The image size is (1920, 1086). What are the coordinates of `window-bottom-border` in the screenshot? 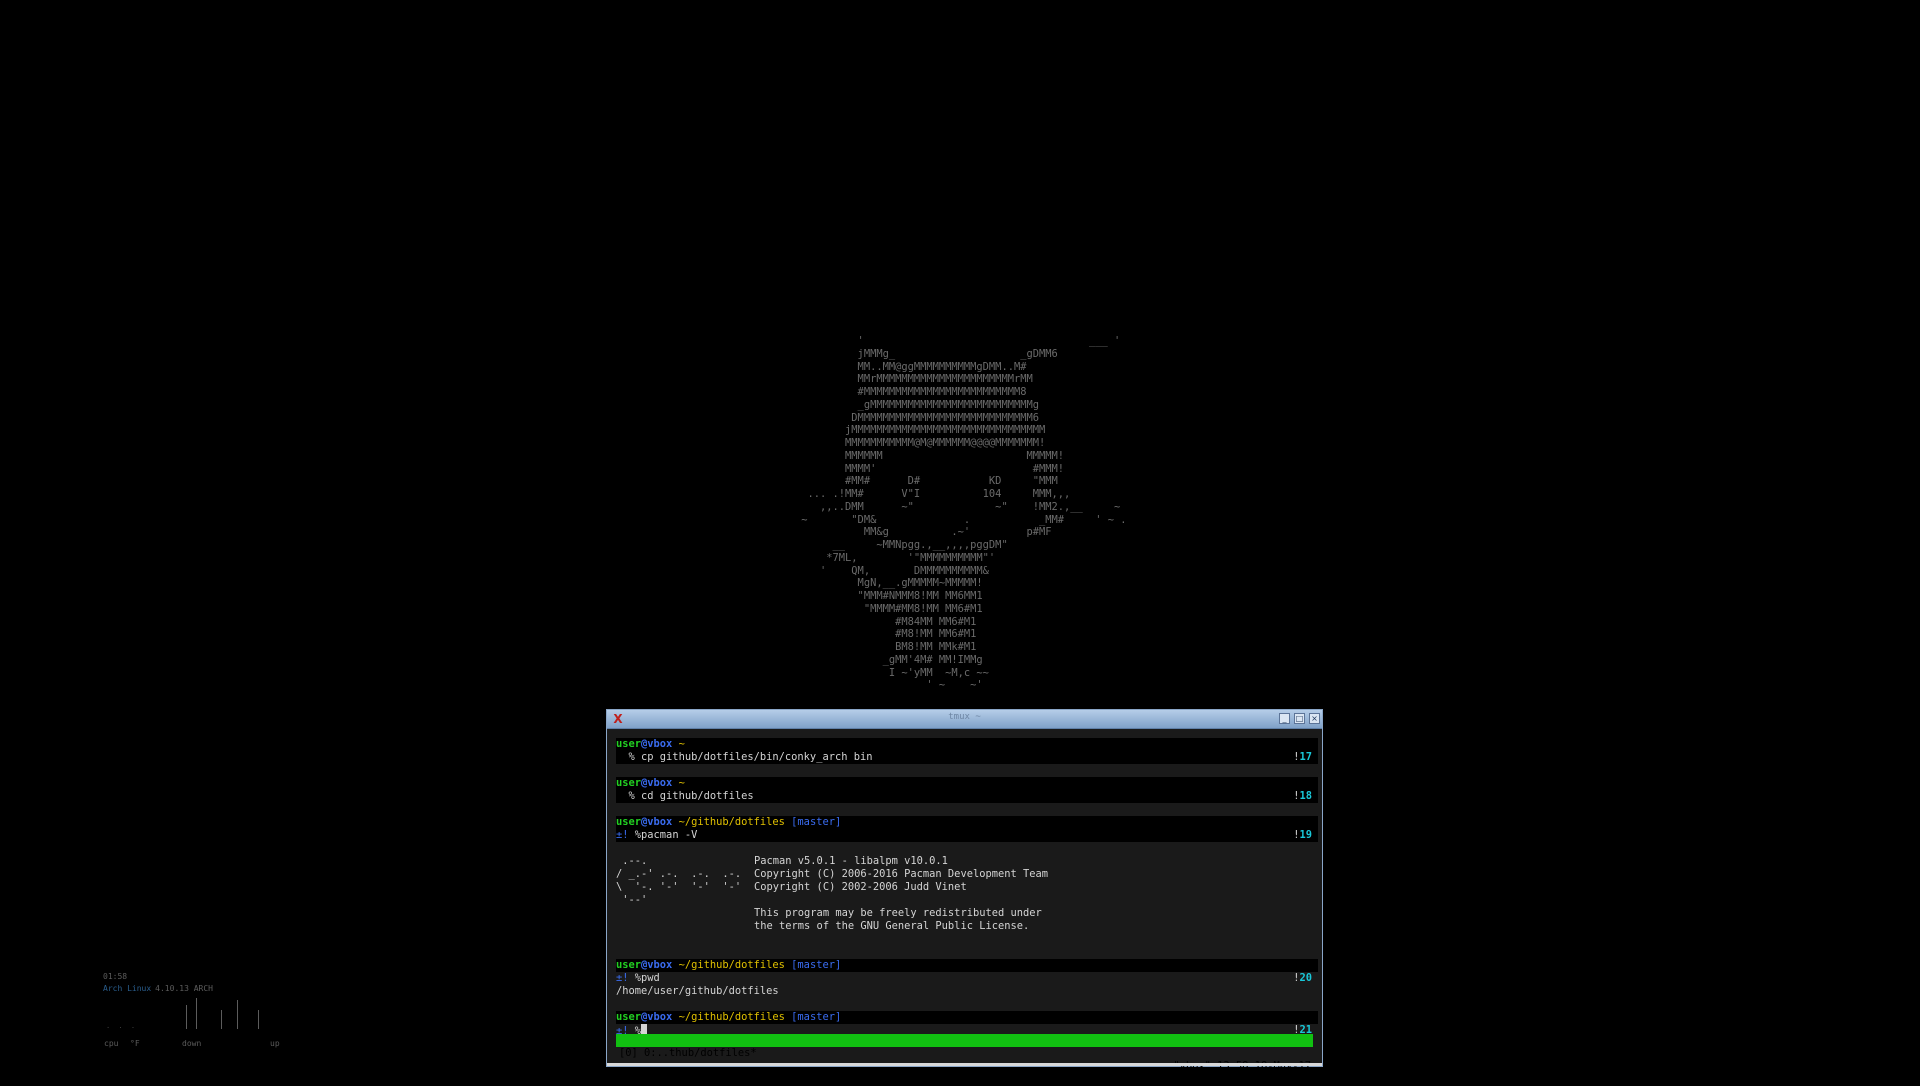 It's located at (964, 1064).